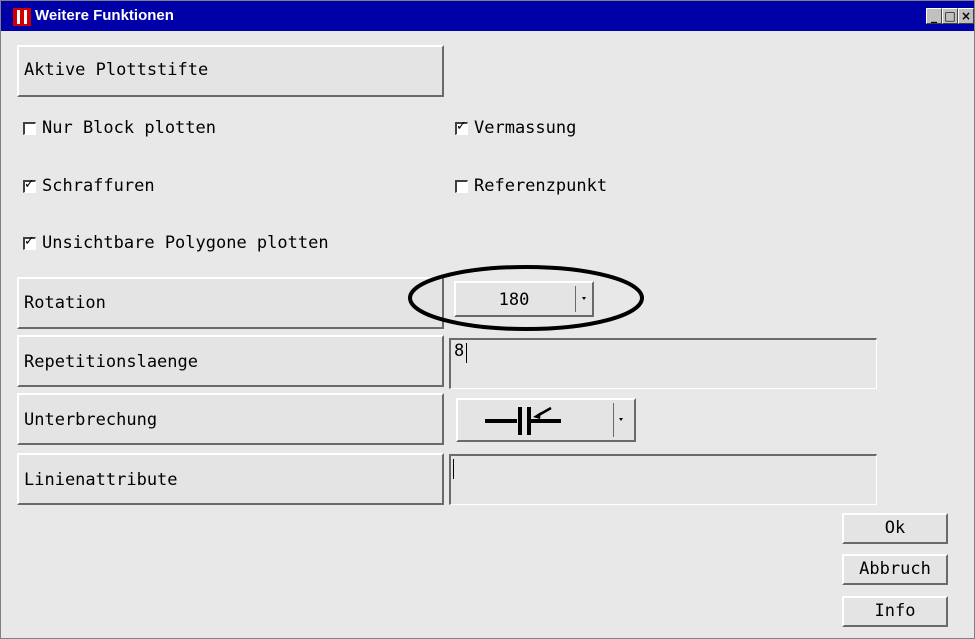 The height and width of the screenshot is (639, 975). Describe the element at coordinates (613, 420) in the screenshot. I see `dropdown-separator` at that location.